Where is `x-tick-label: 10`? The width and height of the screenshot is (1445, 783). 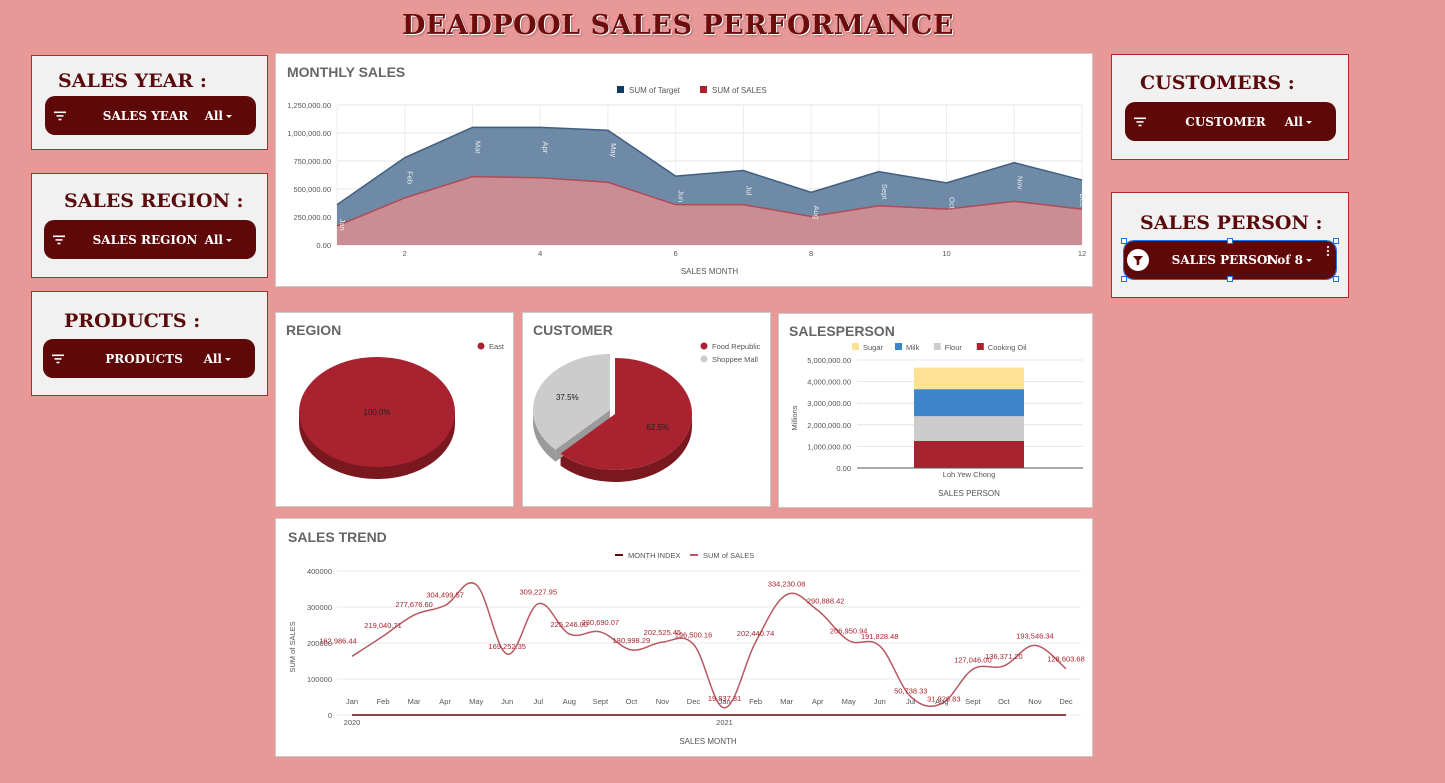 x-tick-label: 10 is located at coordinates (946, 253).